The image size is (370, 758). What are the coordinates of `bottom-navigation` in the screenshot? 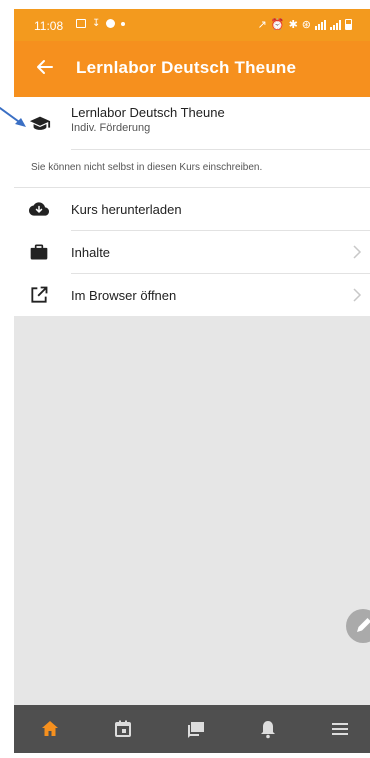 It's located at (192, 729).